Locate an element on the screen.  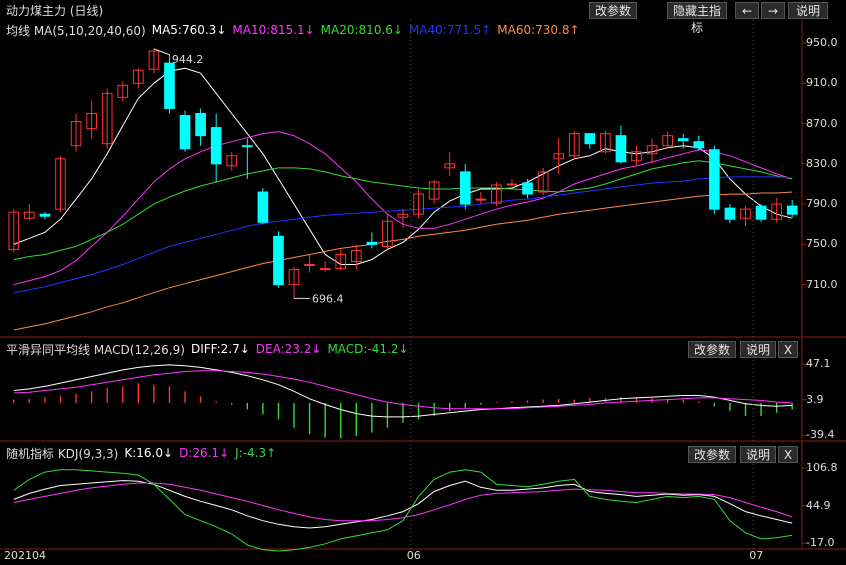
y-tick-label: -17.0 is located at coordinates (820, 543).